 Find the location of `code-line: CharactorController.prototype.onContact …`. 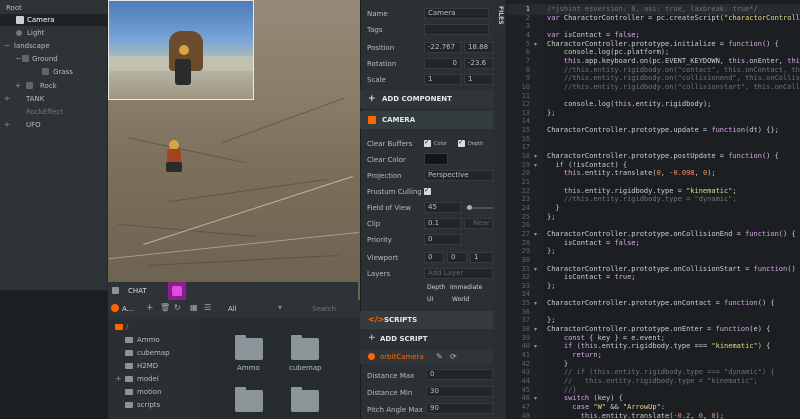

code-line: CharactorController.prototype.onContact … is located at coordinates (661, 303).